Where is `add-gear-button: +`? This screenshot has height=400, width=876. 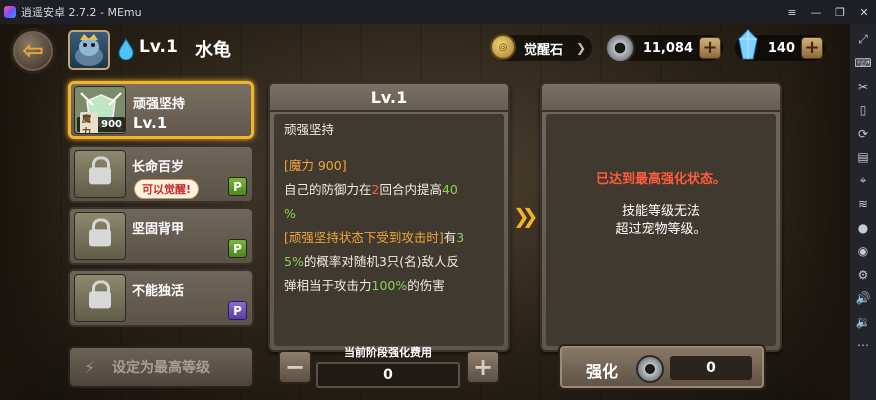
add-gear-button: + is located at coordinates (710, 48).